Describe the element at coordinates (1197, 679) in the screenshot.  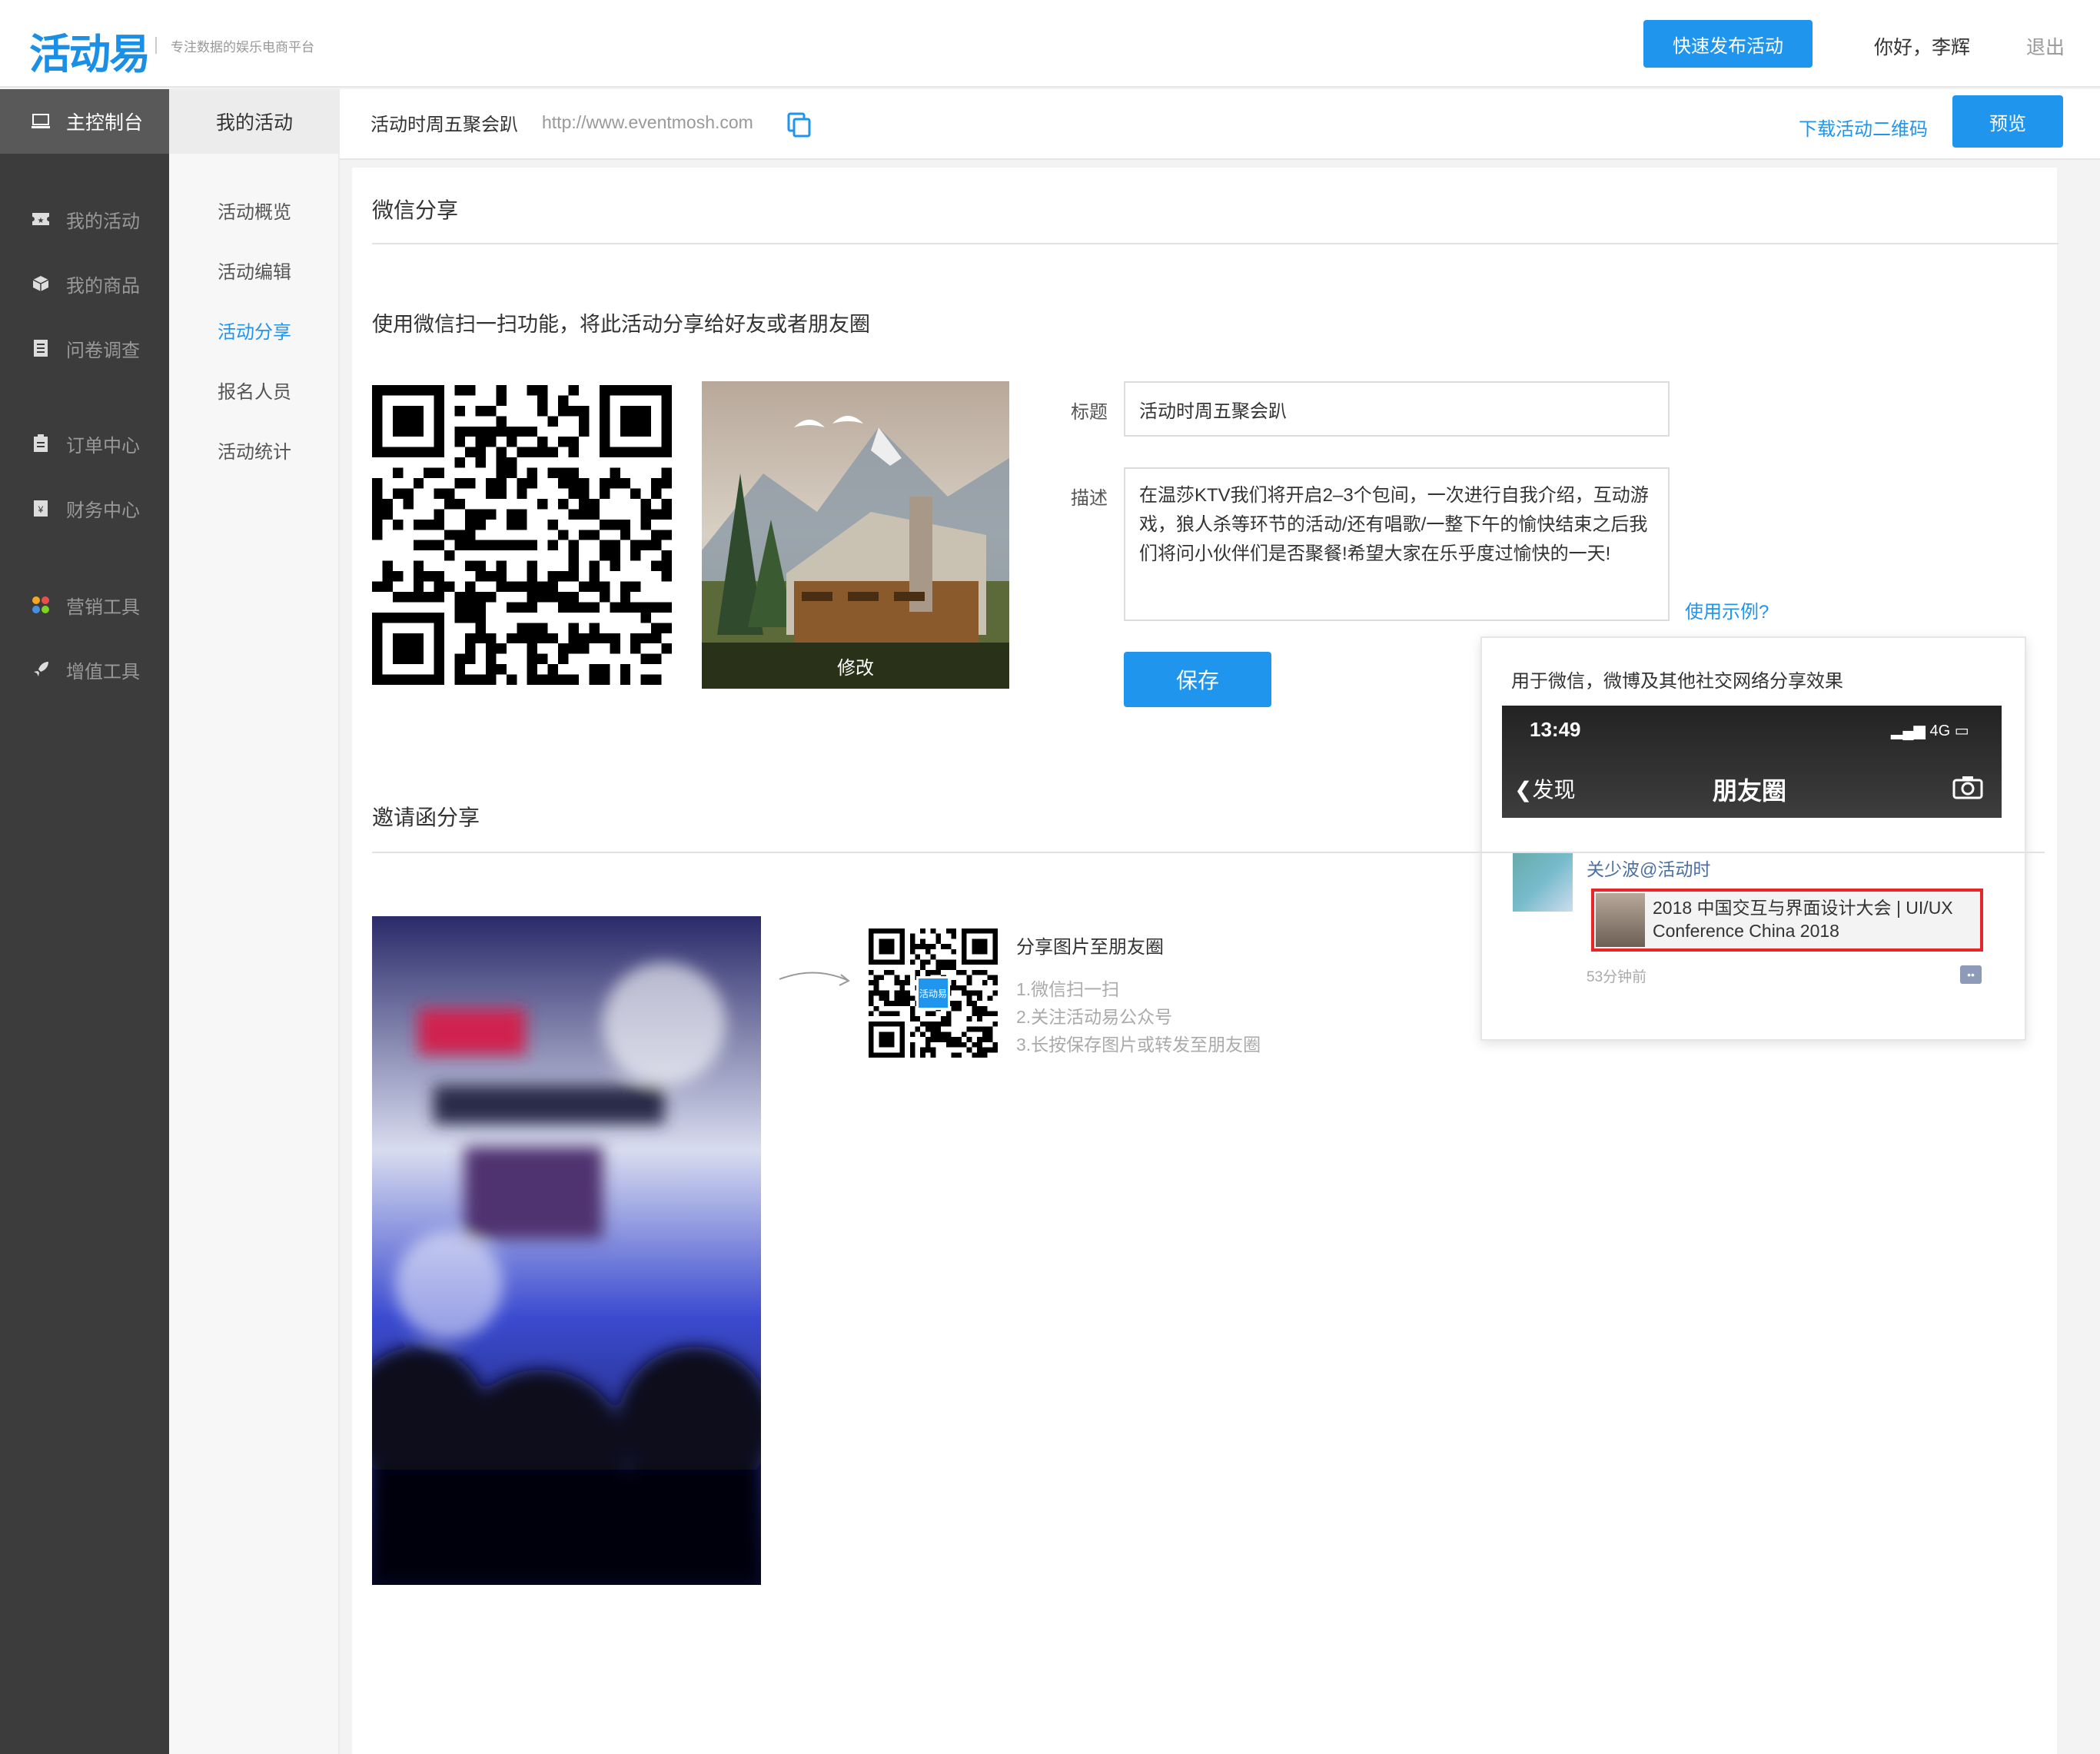
I see `save-button: 保存` at that location.